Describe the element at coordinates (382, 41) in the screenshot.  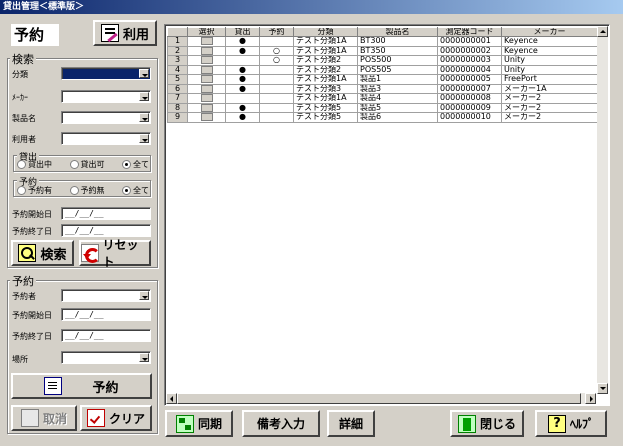
I see `table-row: 1 ● テスト分類1A BT300 0000000001 Keyence` at that location.